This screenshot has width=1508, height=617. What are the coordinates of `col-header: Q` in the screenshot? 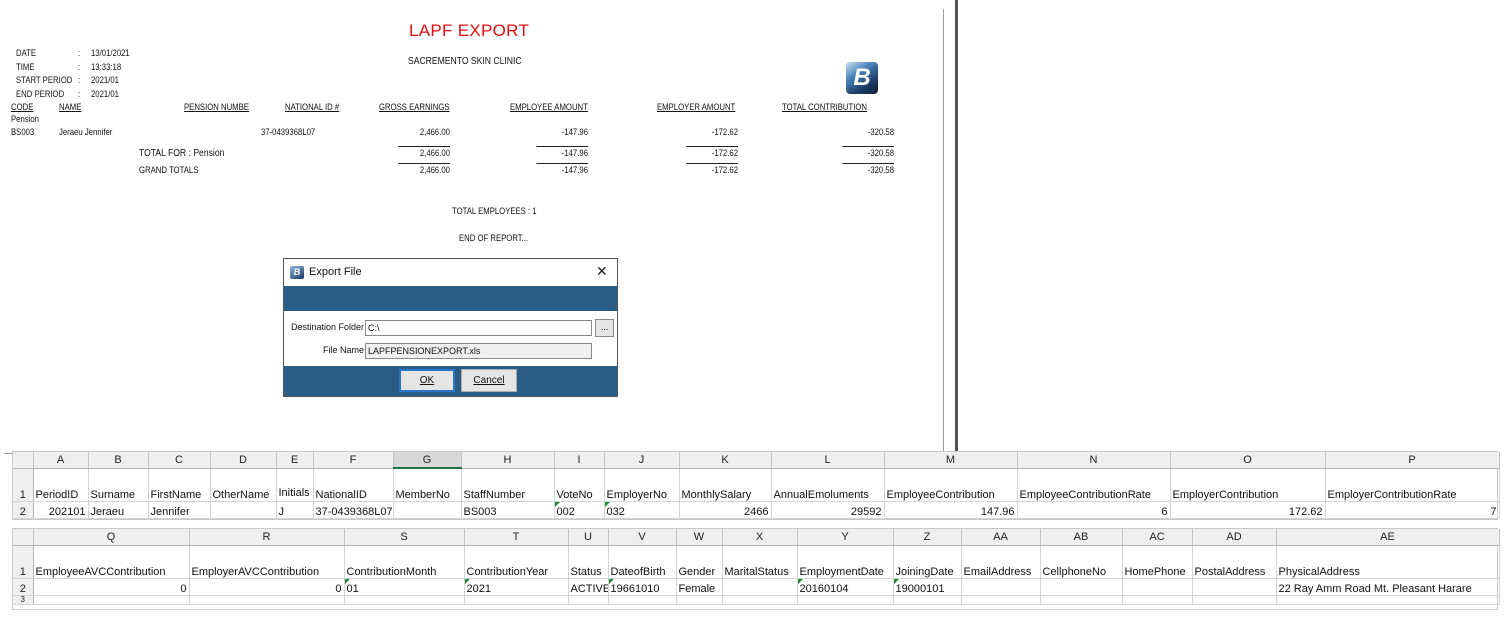 It's located at (111, 537).